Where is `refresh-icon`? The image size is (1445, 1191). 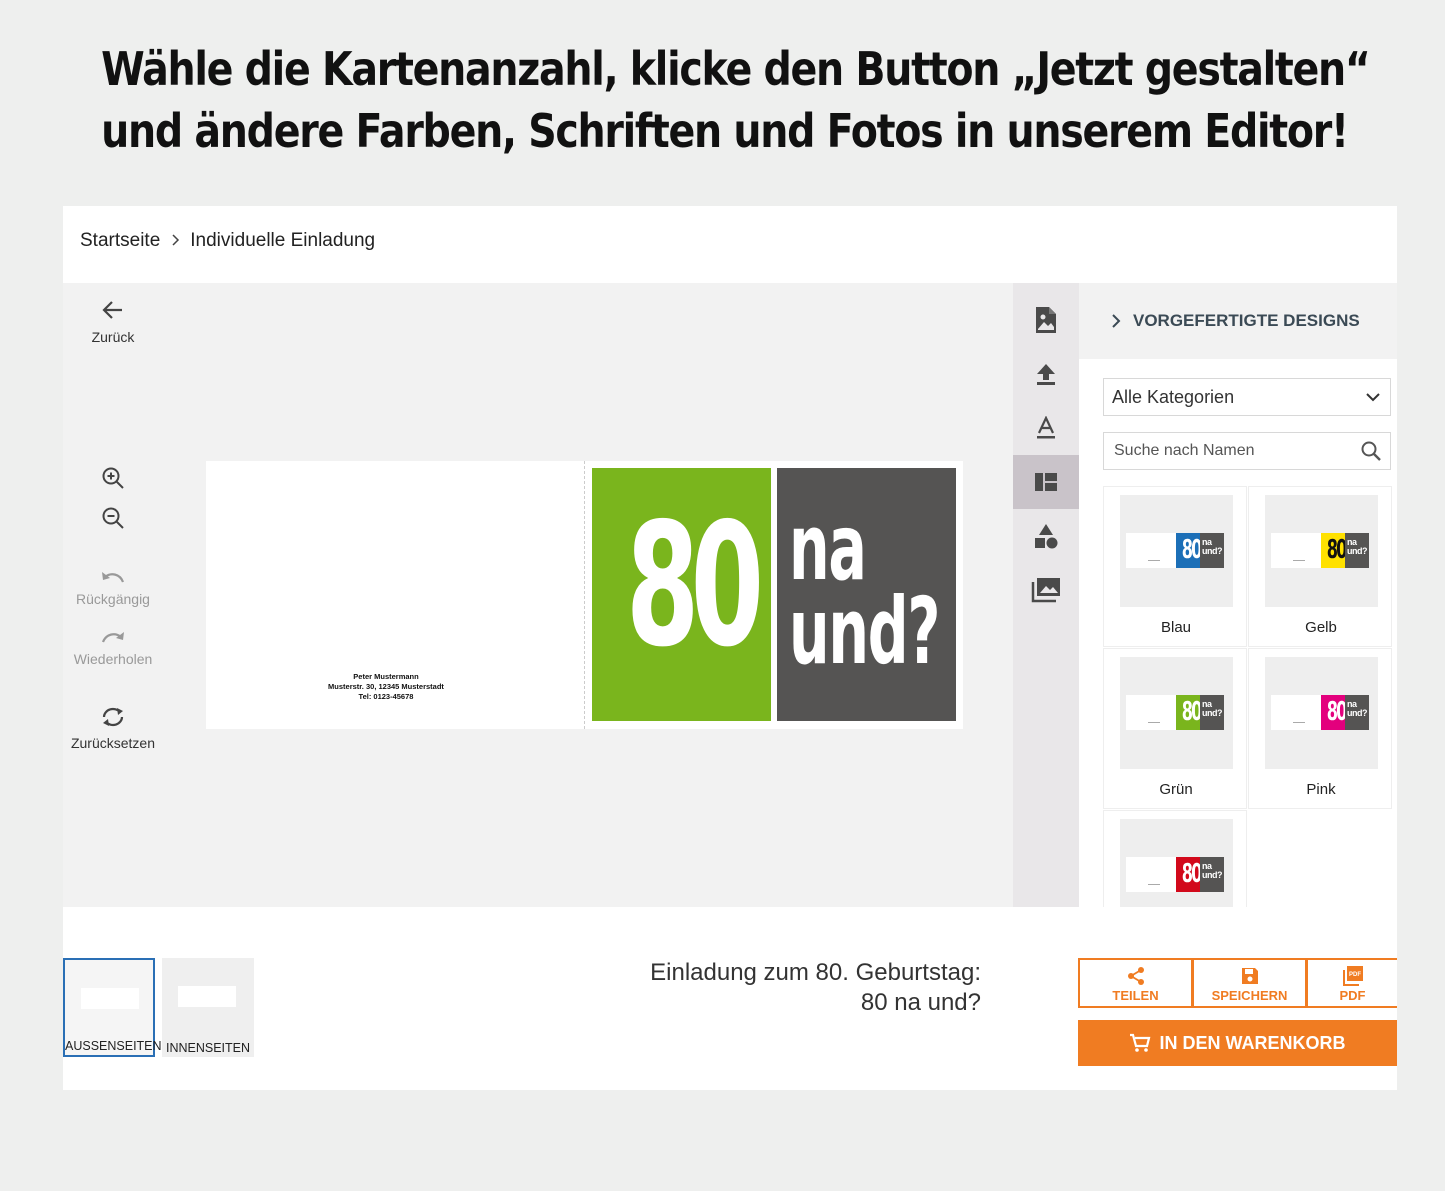 refresh-icon is located at coordinates (113, 717).